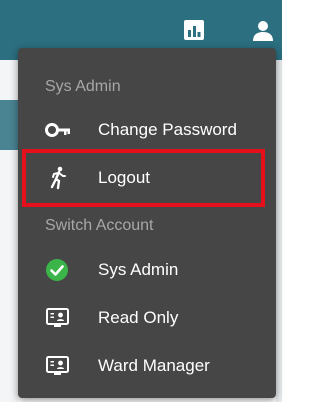 This screenshot has width=320, height=402. I want to click on page-band, so click(9, 125).